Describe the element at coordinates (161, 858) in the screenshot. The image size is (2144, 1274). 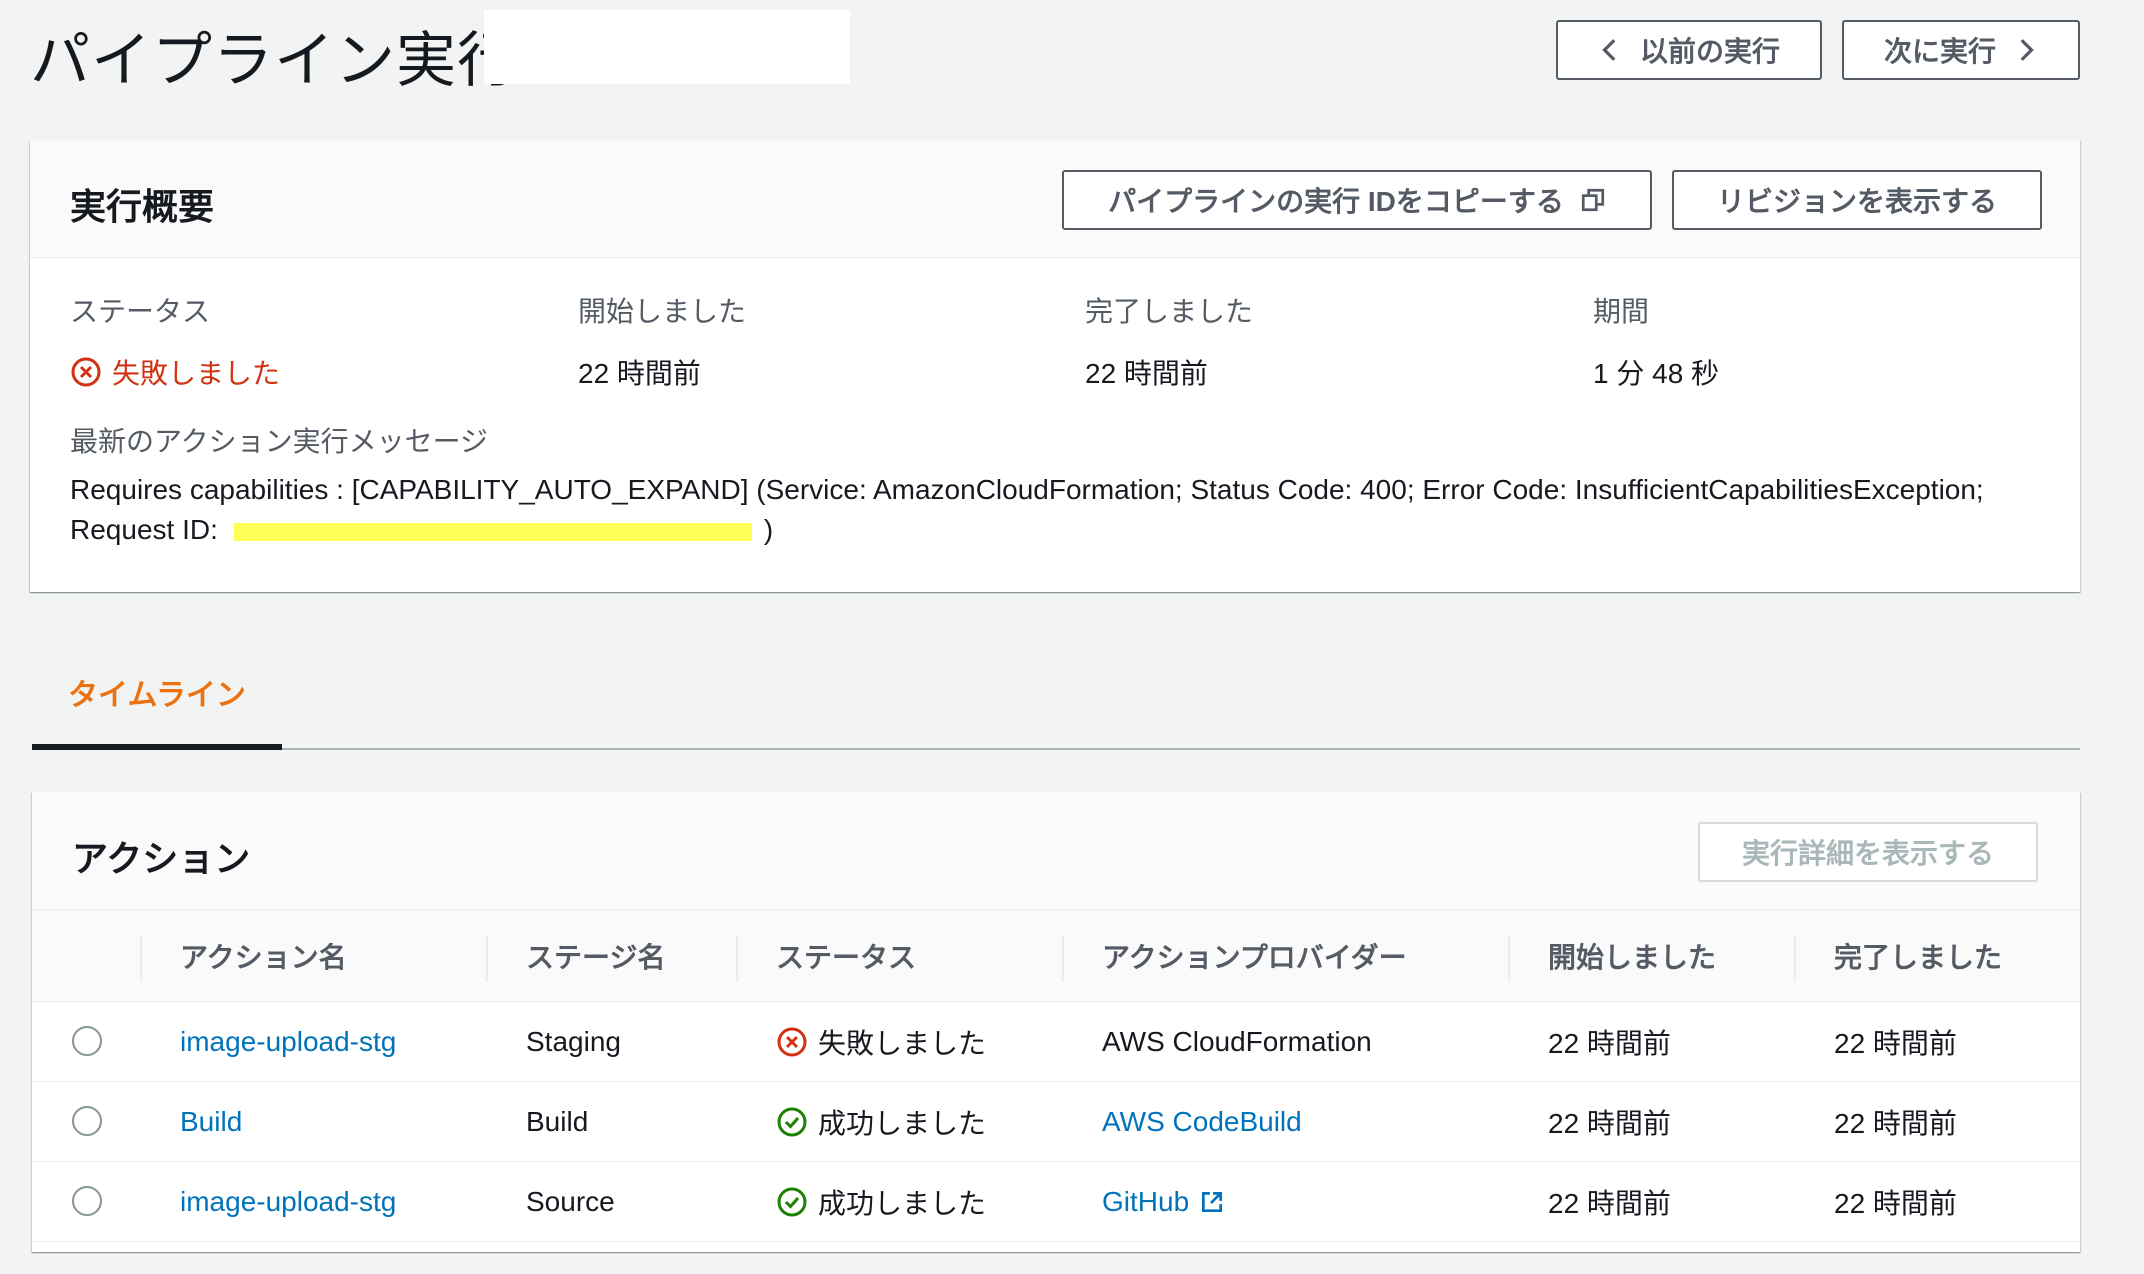
I see `actions-title: アクション` at that location.